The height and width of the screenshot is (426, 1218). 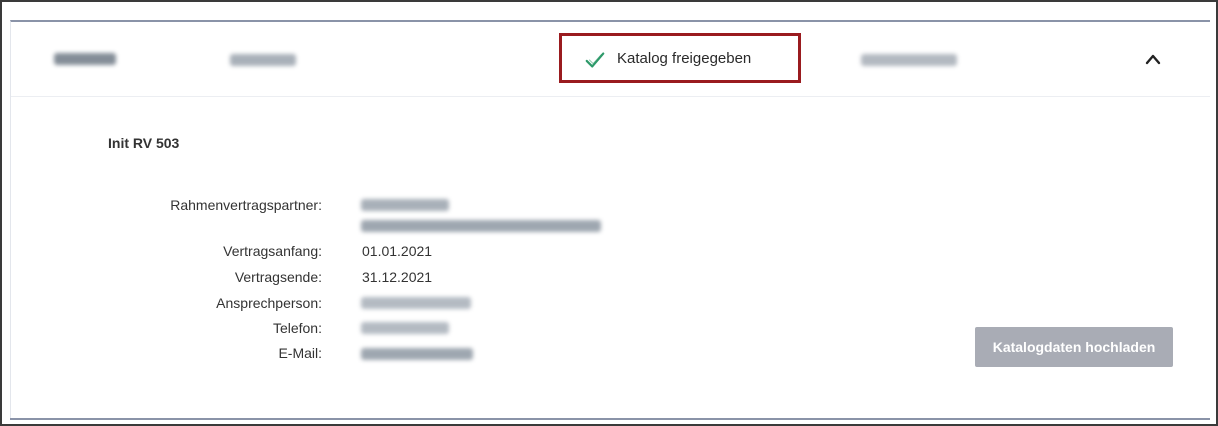 I want to click on upload-catalog-button: Katalogdaten hochladen, so click(x=1074, y=347).